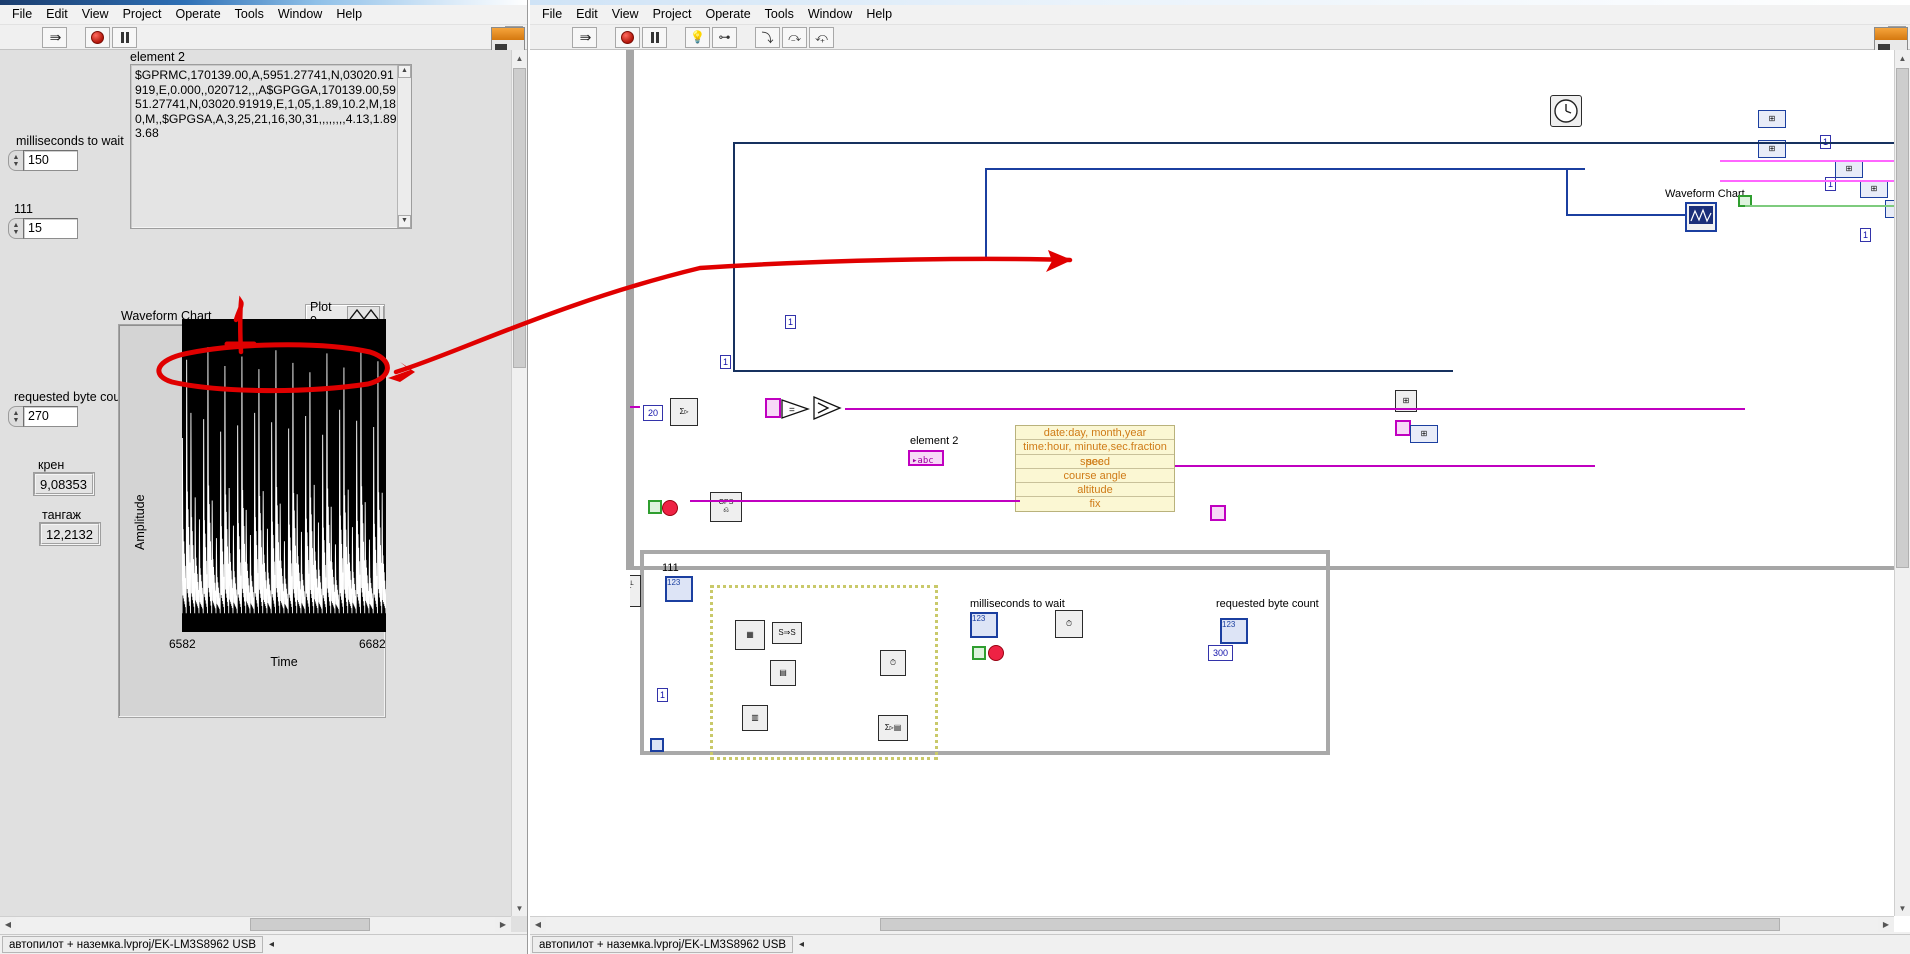 This screenshot has width=1910, height=954. What do you see at coordinates (893, 663) in the screenshot?
I see `timer-node: ⏱` at bounding box center [893, 663].